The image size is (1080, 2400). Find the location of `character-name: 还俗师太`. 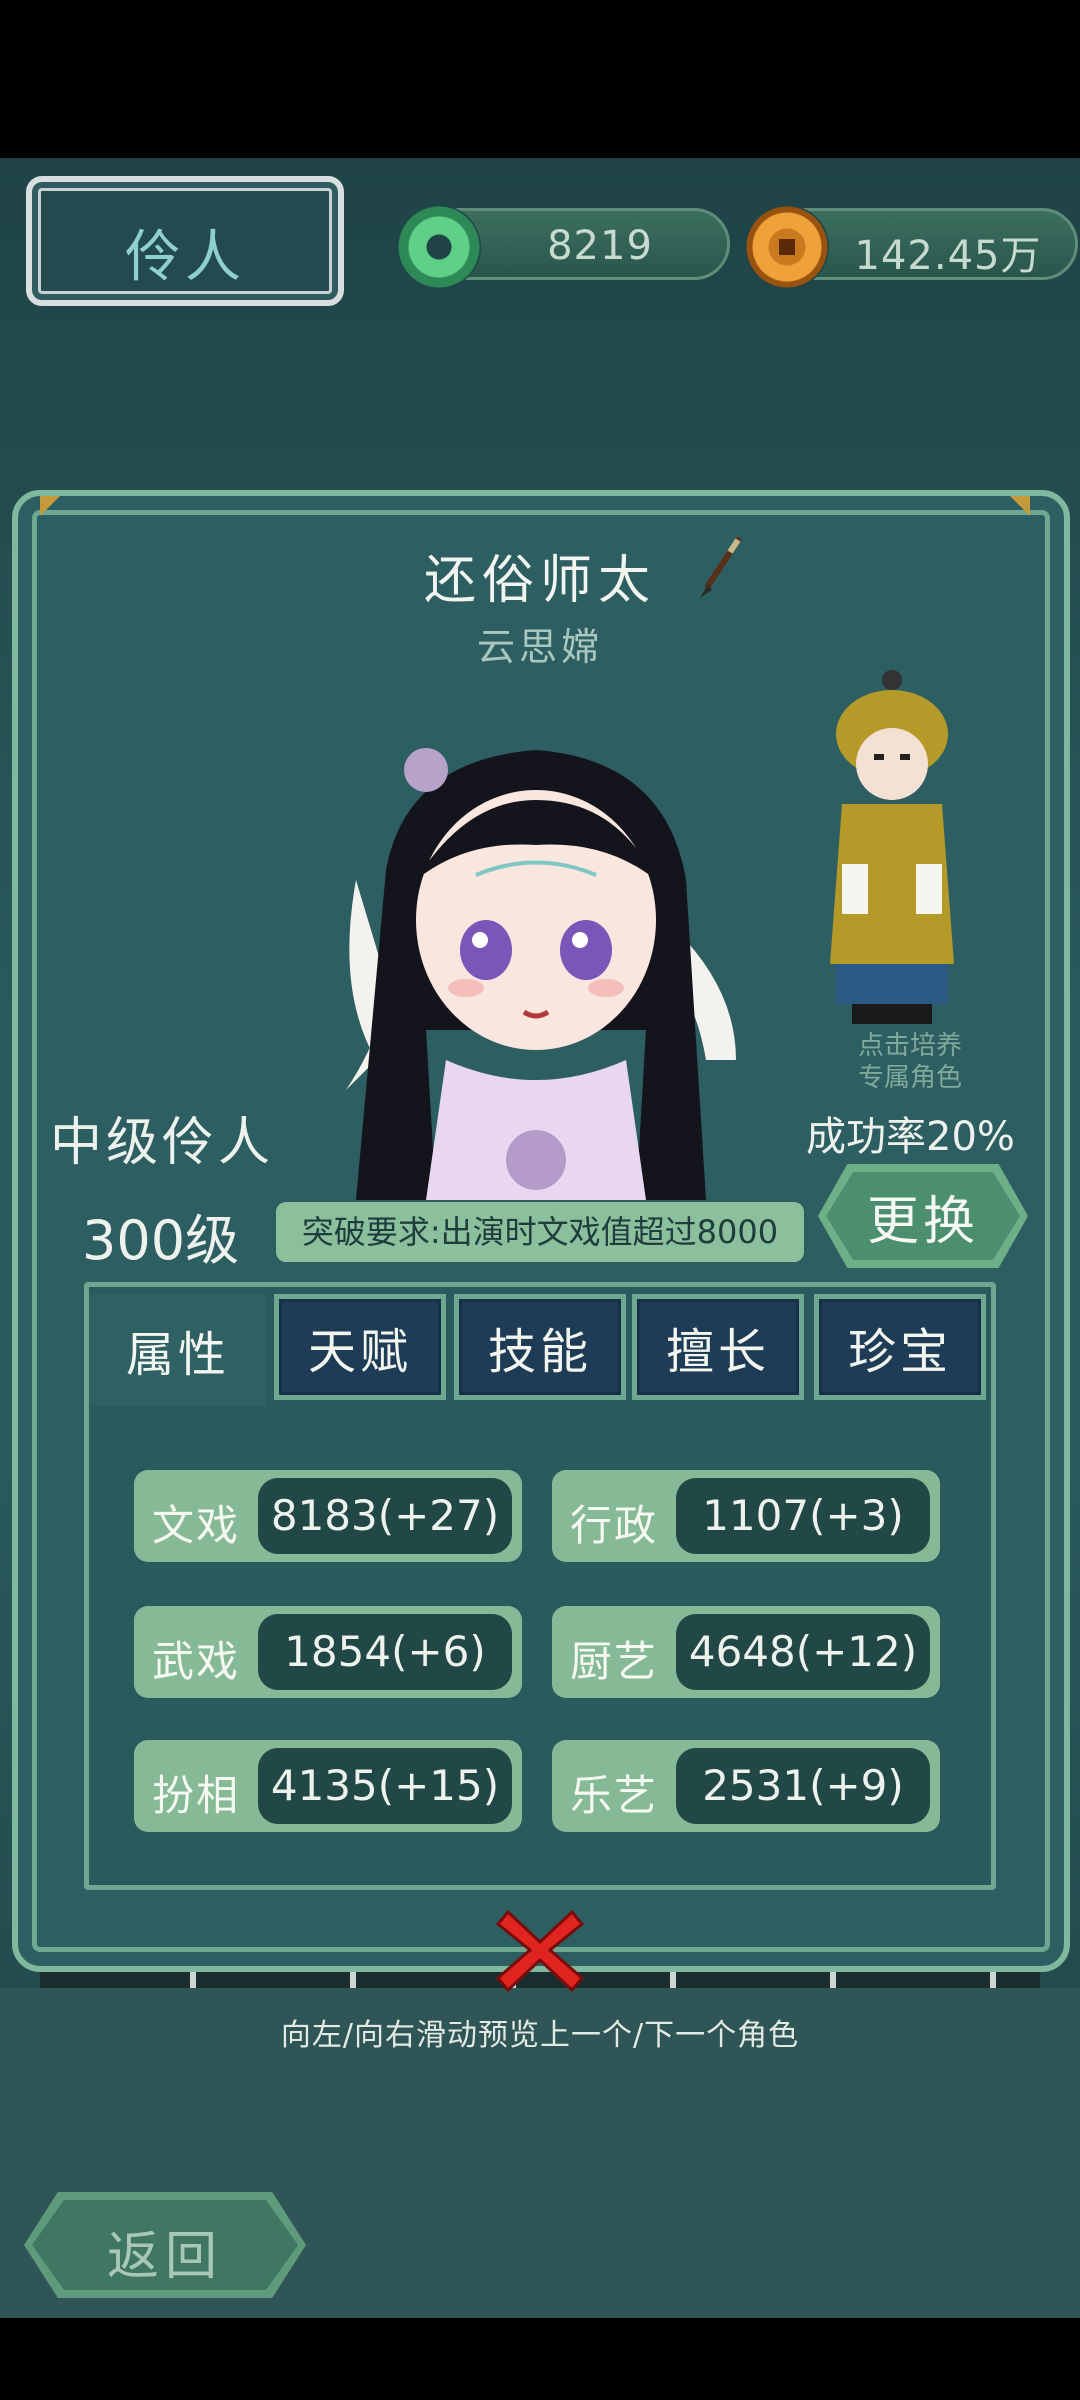

character-name: 还俗师太 is located at coordinates (539, 581).